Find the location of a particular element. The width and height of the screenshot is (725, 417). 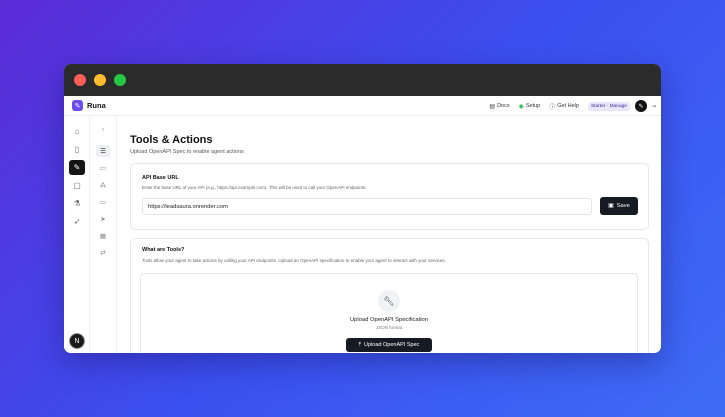

api-url-heading: API Base URL is located at coordinates (160, 178).